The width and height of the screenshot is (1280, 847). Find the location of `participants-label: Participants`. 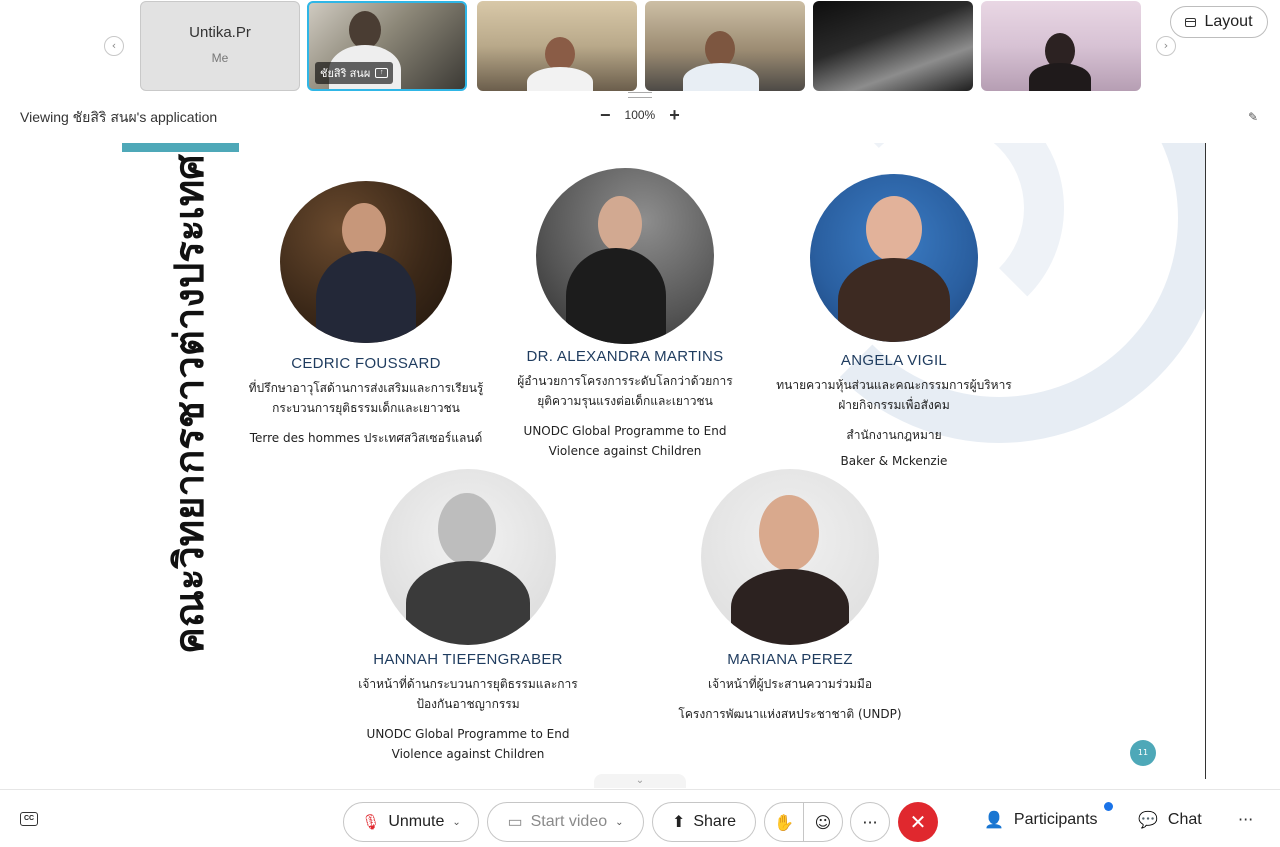

participants-label: Participants is located at coordinates (1055, 819).